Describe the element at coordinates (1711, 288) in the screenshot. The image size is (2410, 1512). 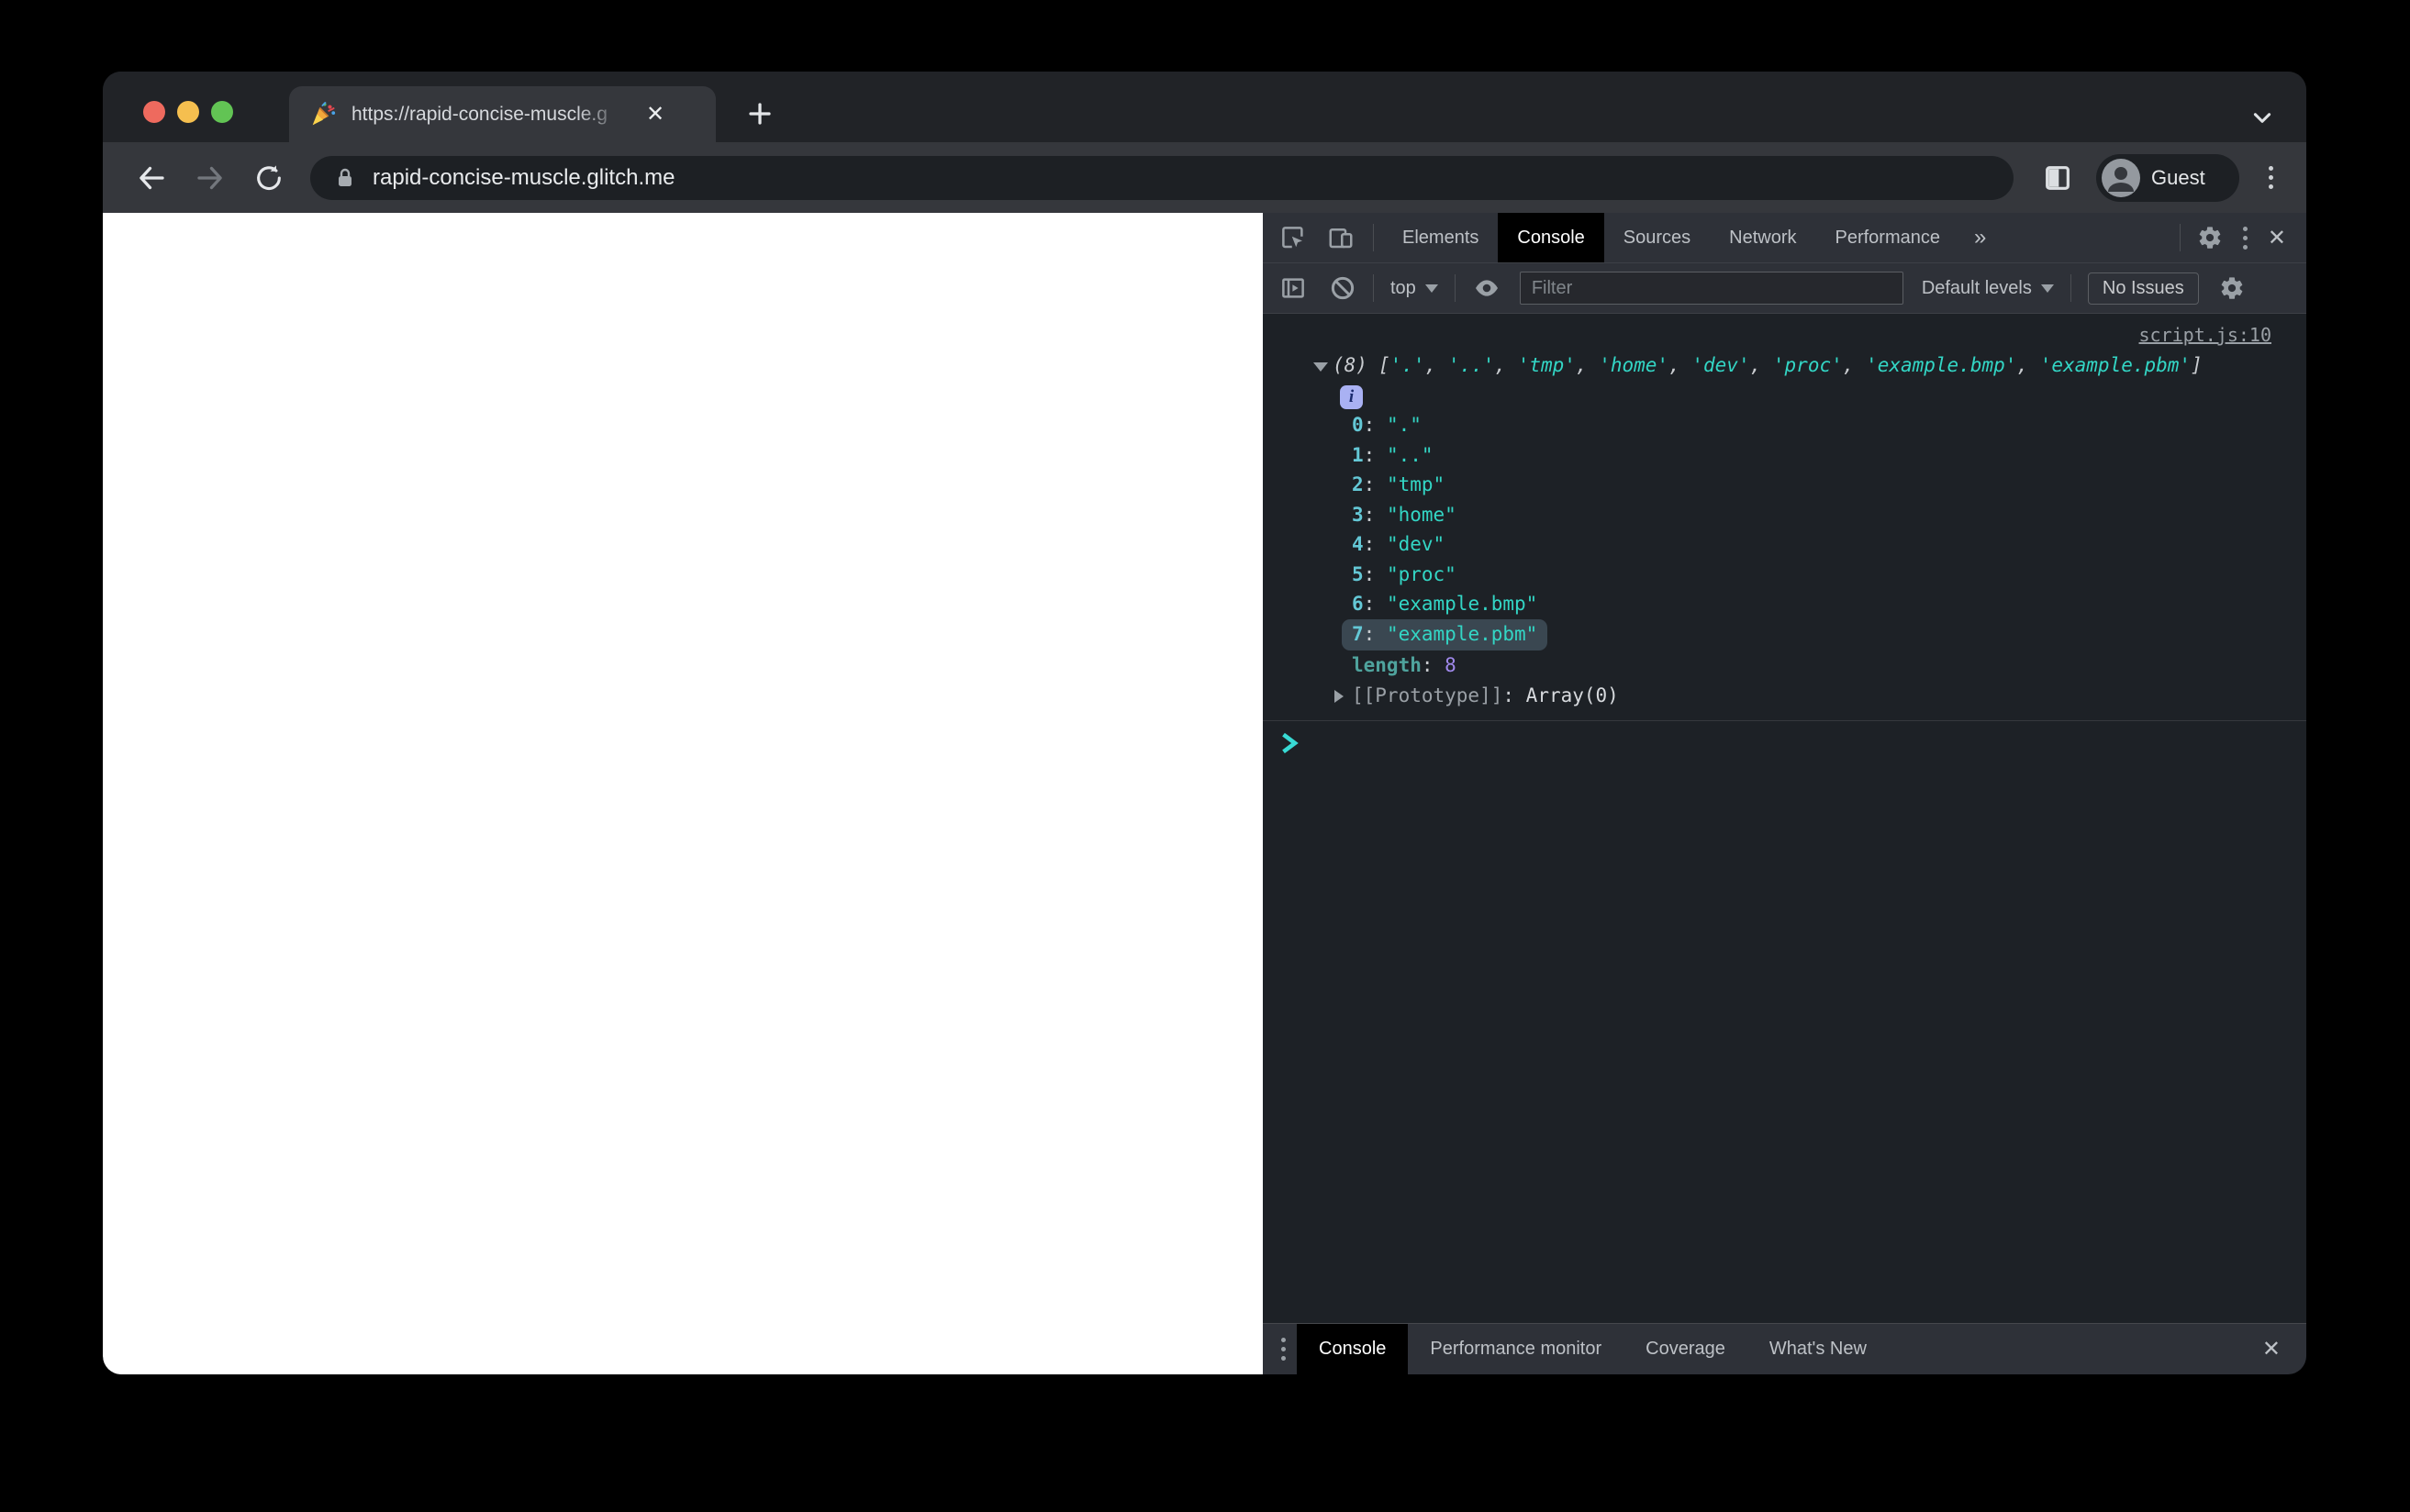
I see `filter-input` at that location.